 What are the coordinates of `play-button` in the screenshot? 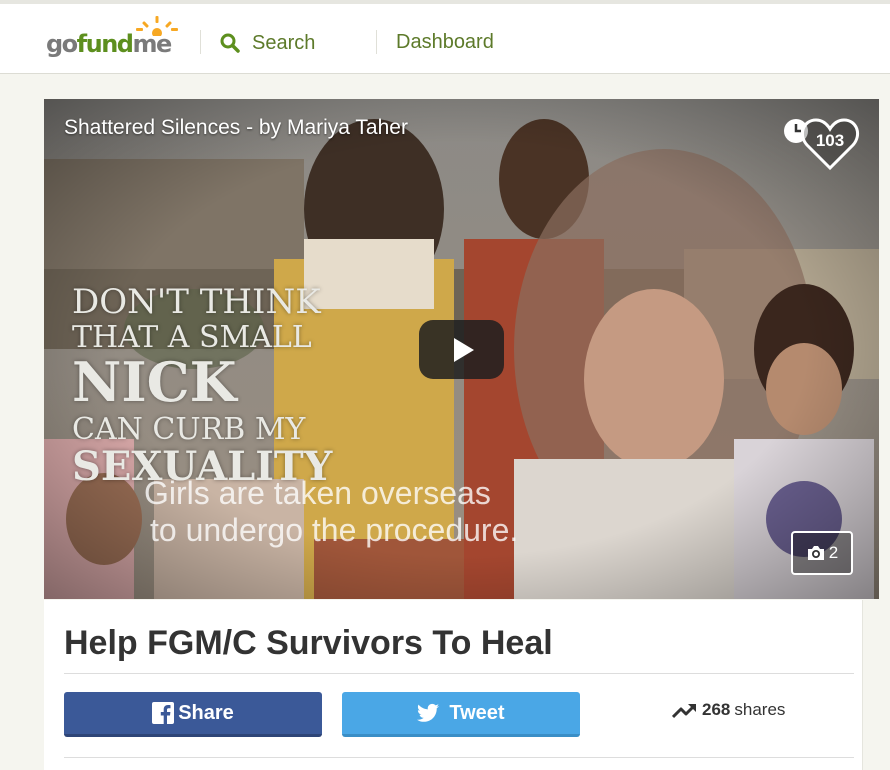 It's located at (461, 349).